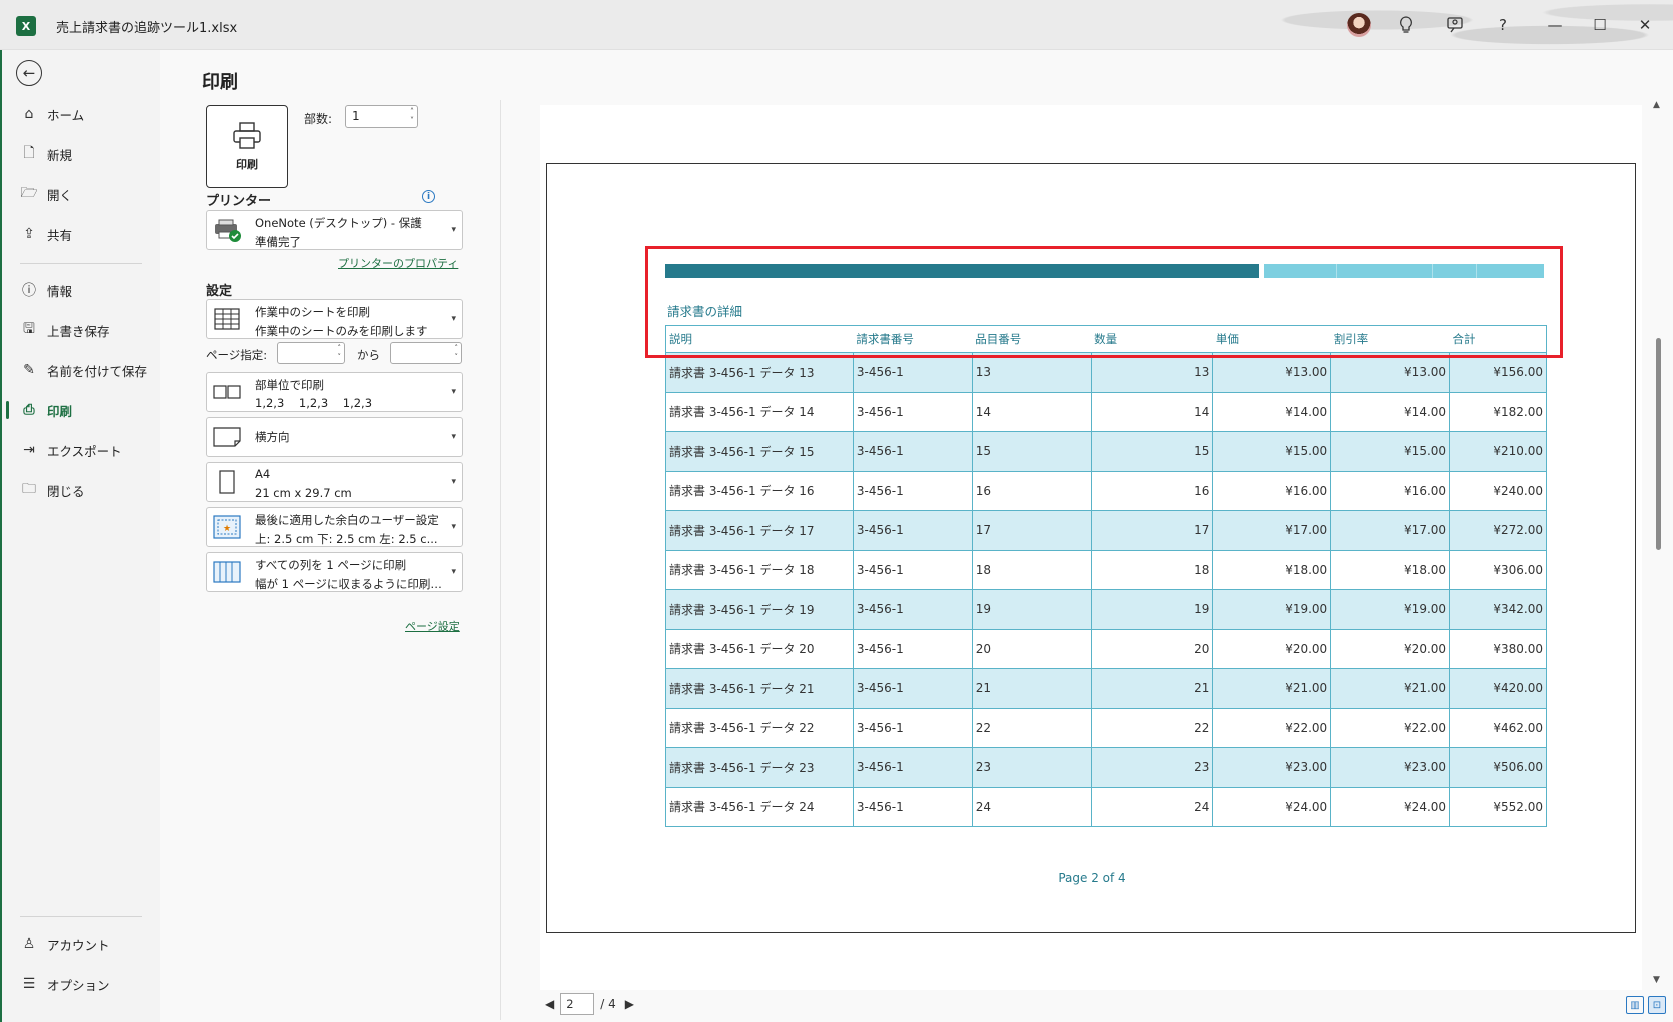 This screenshot has width=1673, height=1022. What do you see at coordinates (81, 194) in the screenshot?
I see `nav-item-open: 🗁 開く` at bounding box center [81, 194].